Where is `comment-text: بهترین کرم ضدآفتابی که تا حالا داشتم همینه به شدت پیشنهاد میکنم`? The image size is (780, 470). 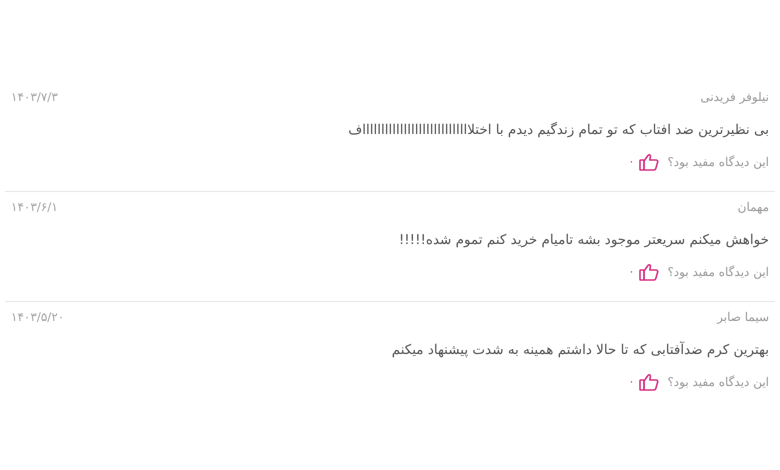 comment-text: بهترین کرم ضدآفتابی که تا حالا داشتم همینه به شدت پیشنهاد میکنم is located at coordinates (579, 350).